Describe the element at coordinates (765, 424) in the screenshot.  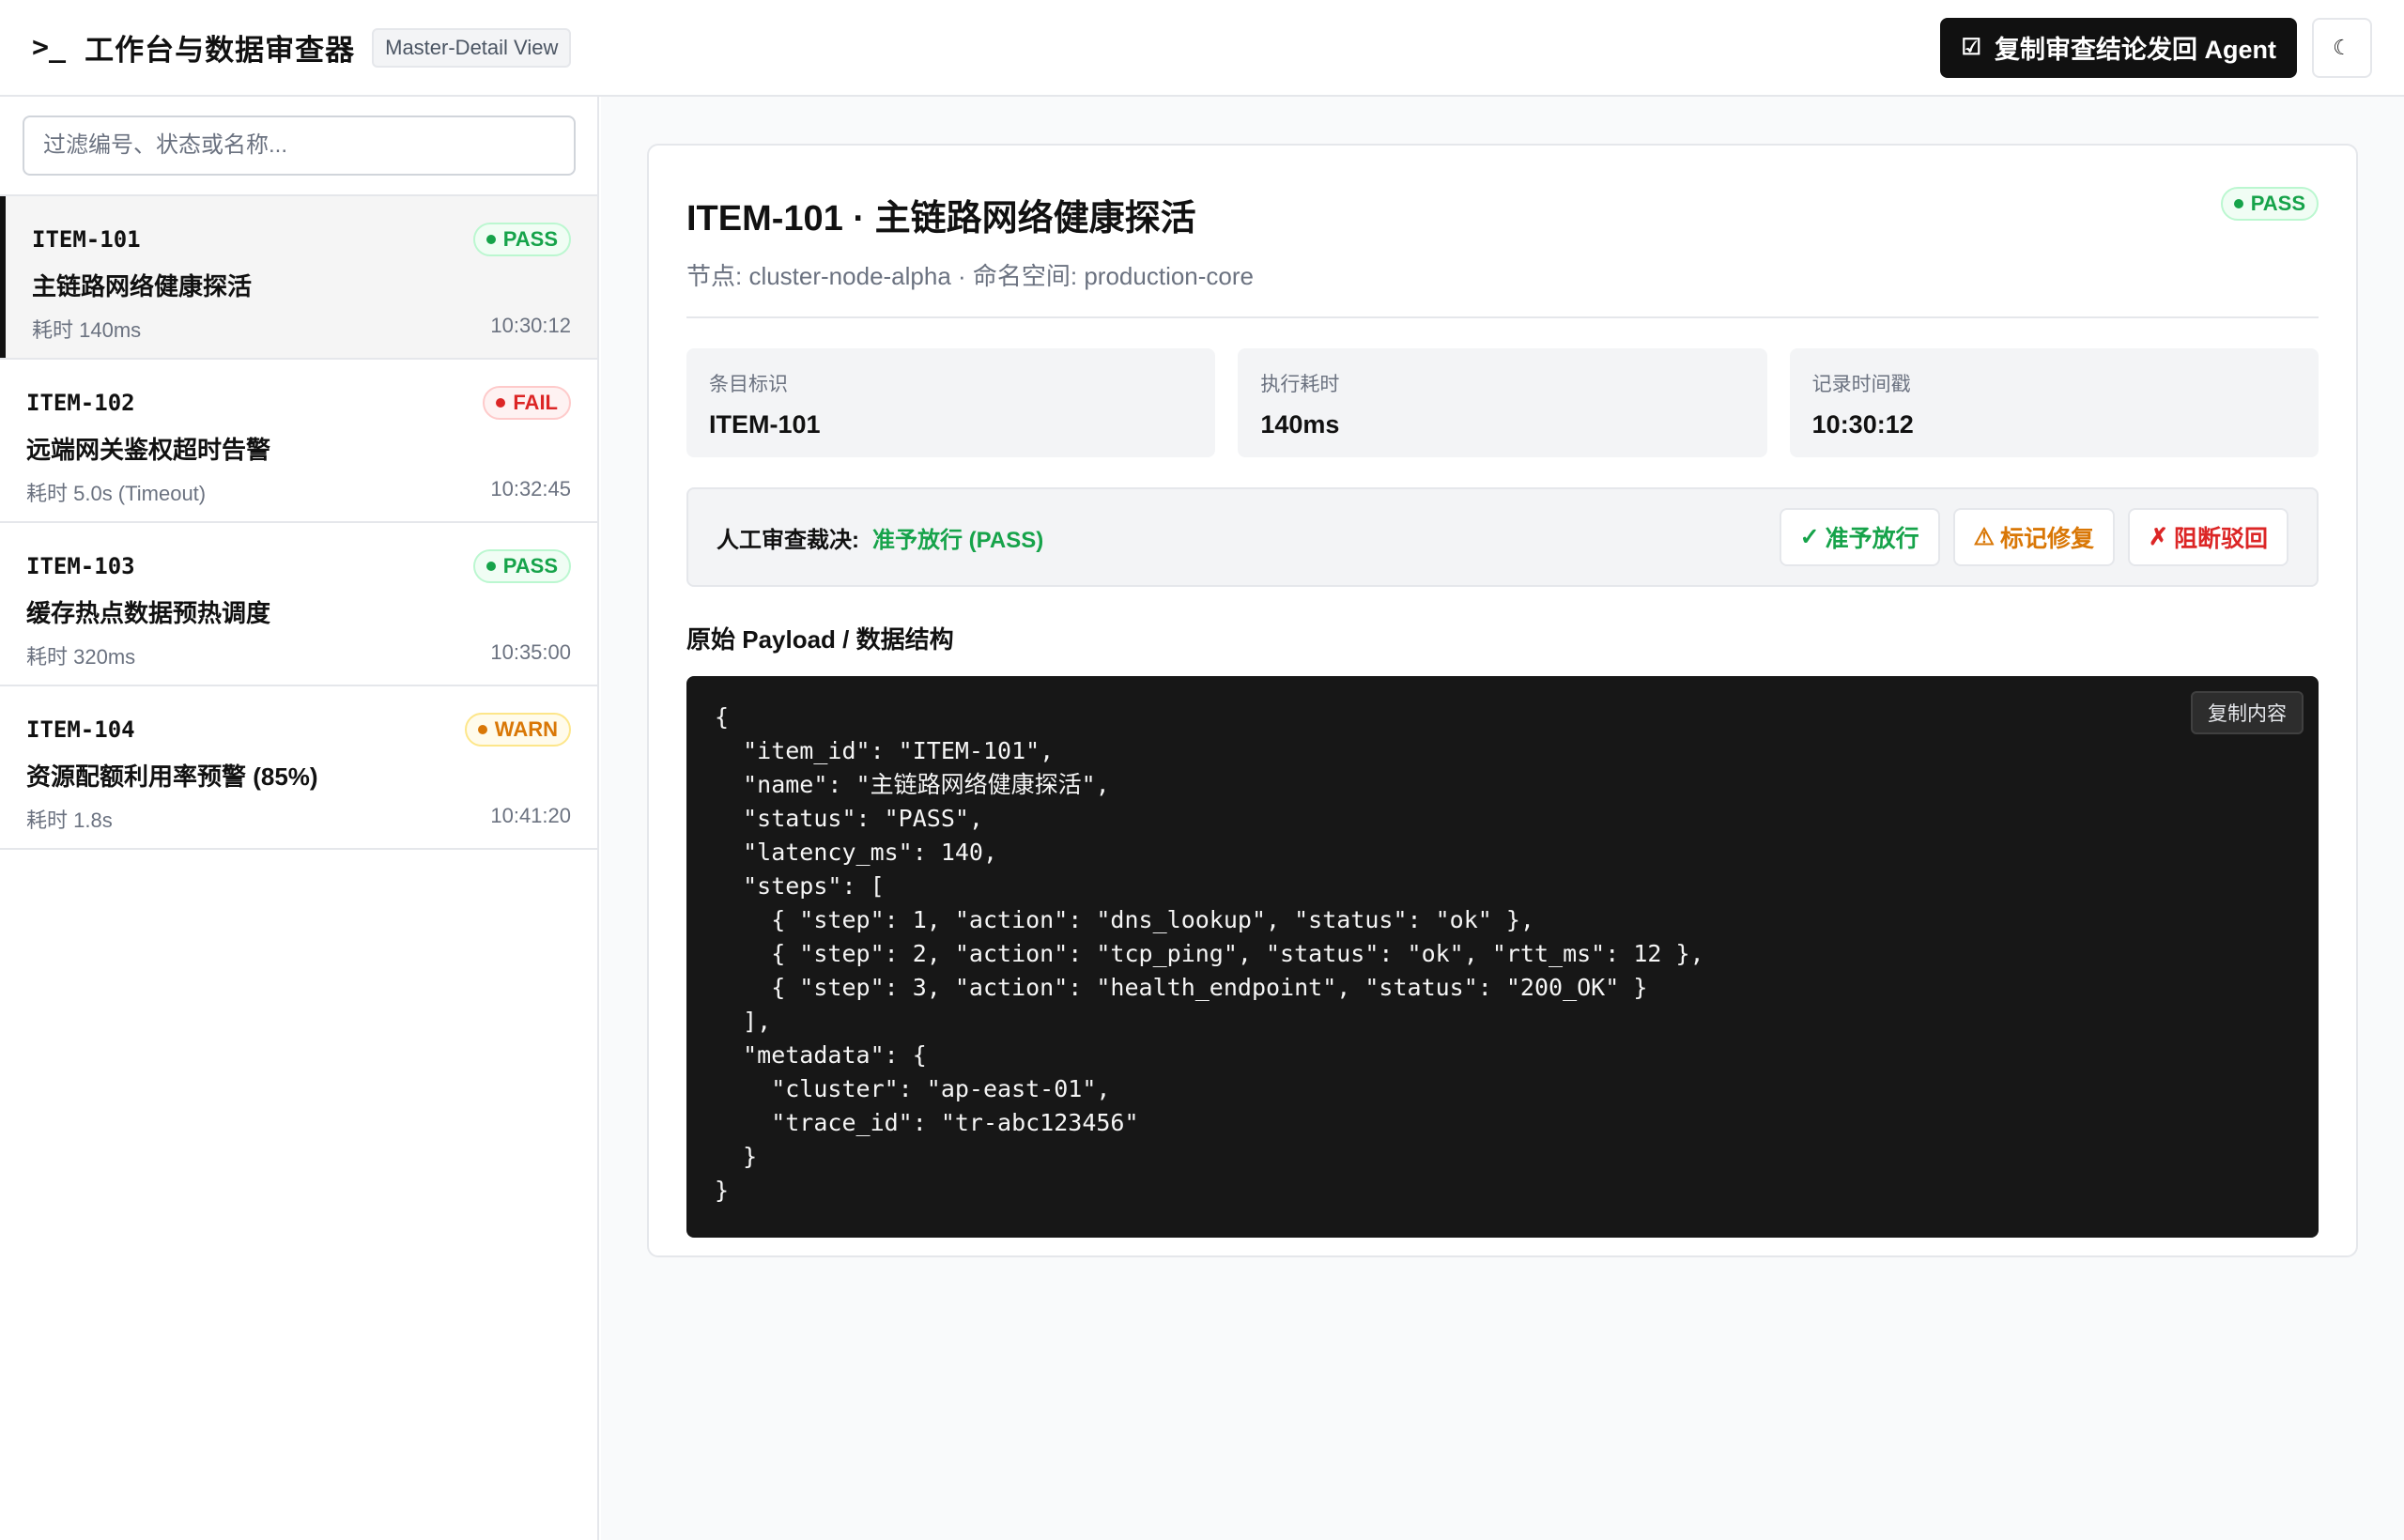
I see `stat-value: ITEM-101` at that location.